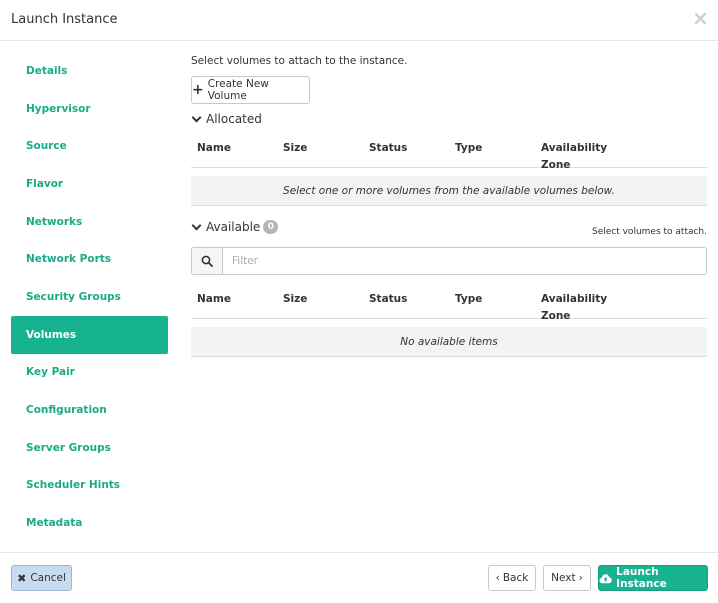 The width and height of the screenshot is (718, 603). What do you see at coordinates (580, 578) in the screenshot?
I see `chevron-right-icon: ›` at bounding box center [580, 578].